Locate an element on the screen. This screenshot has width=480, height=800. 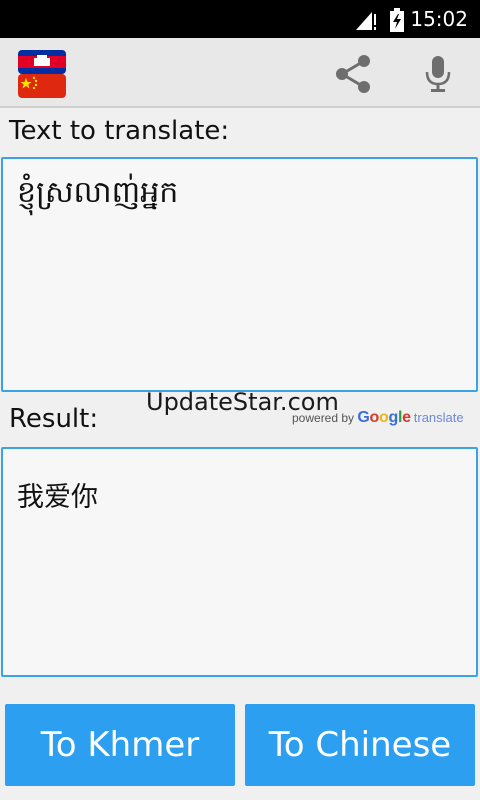
to-chinese-button: To Chinese is located at coordinates (360, 745).